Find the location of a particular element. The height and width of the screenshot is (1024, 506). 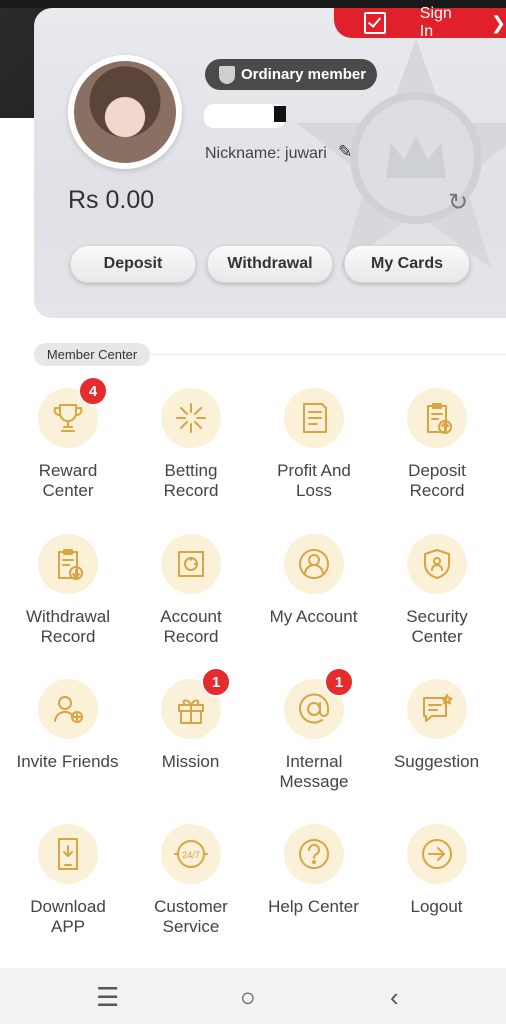

svg-text: 24/7 is located at coordinates (191, 855).